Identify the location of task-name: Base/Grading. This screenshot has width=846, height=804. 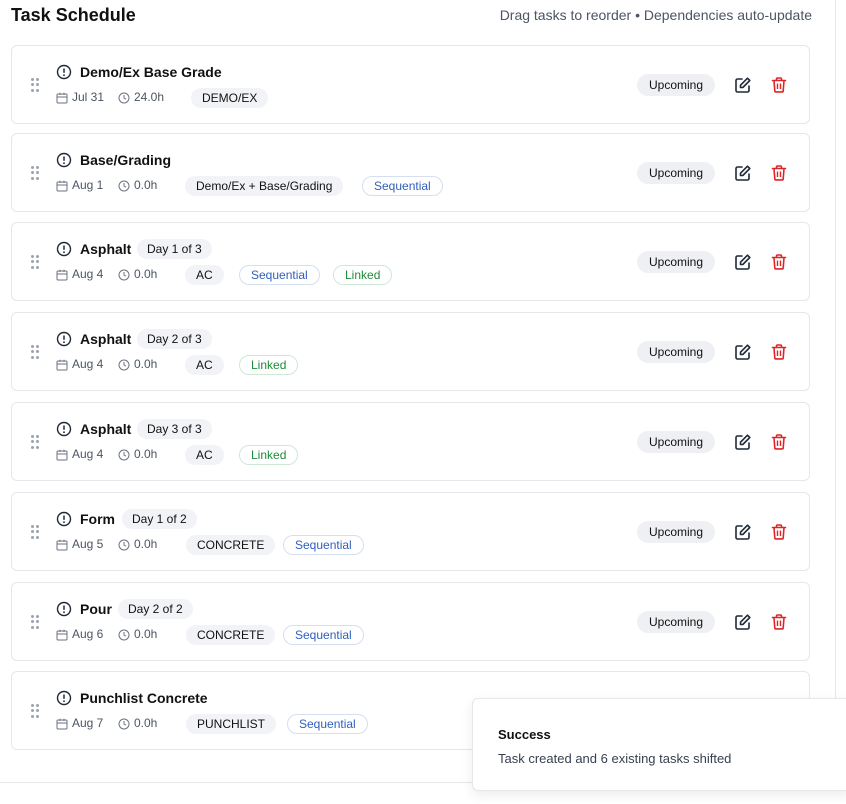
(126, 160).